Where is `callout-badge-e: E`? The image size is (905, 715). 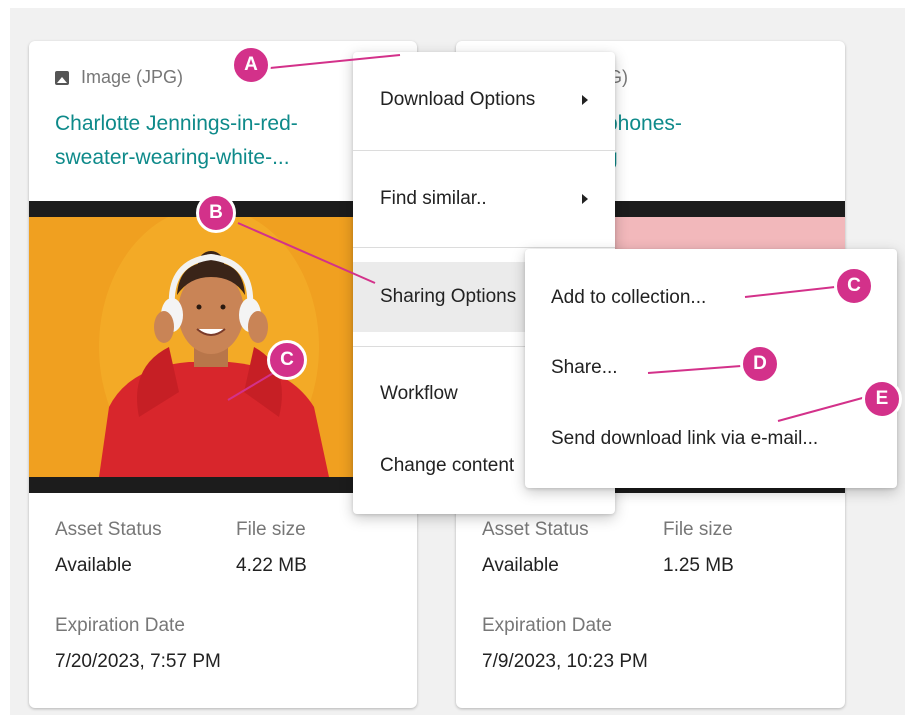
callout-badge-e: E is located at coordinates (882, 399).